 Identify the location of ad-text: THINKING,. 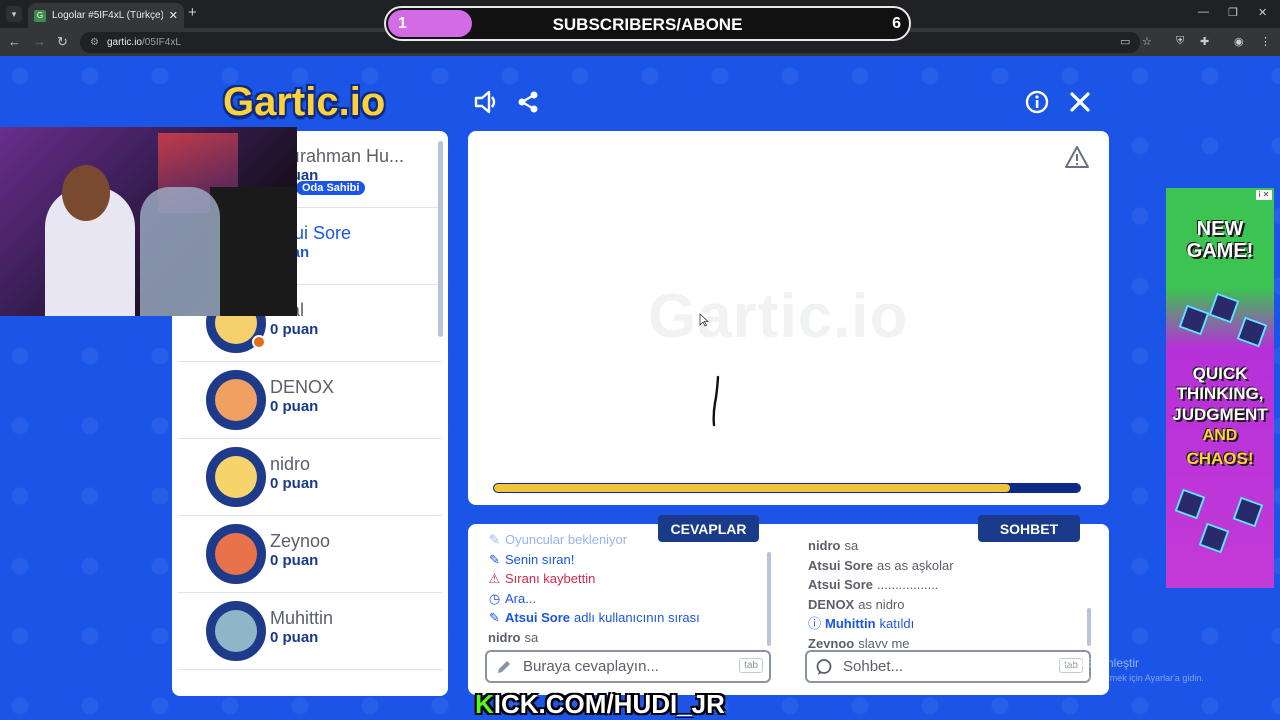
(1220, 393).